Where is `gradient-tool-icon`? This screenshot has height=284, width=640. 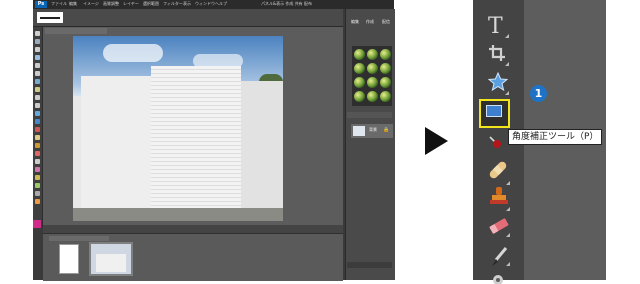 gradient-tool-icon is located at coordinates (37, 185).